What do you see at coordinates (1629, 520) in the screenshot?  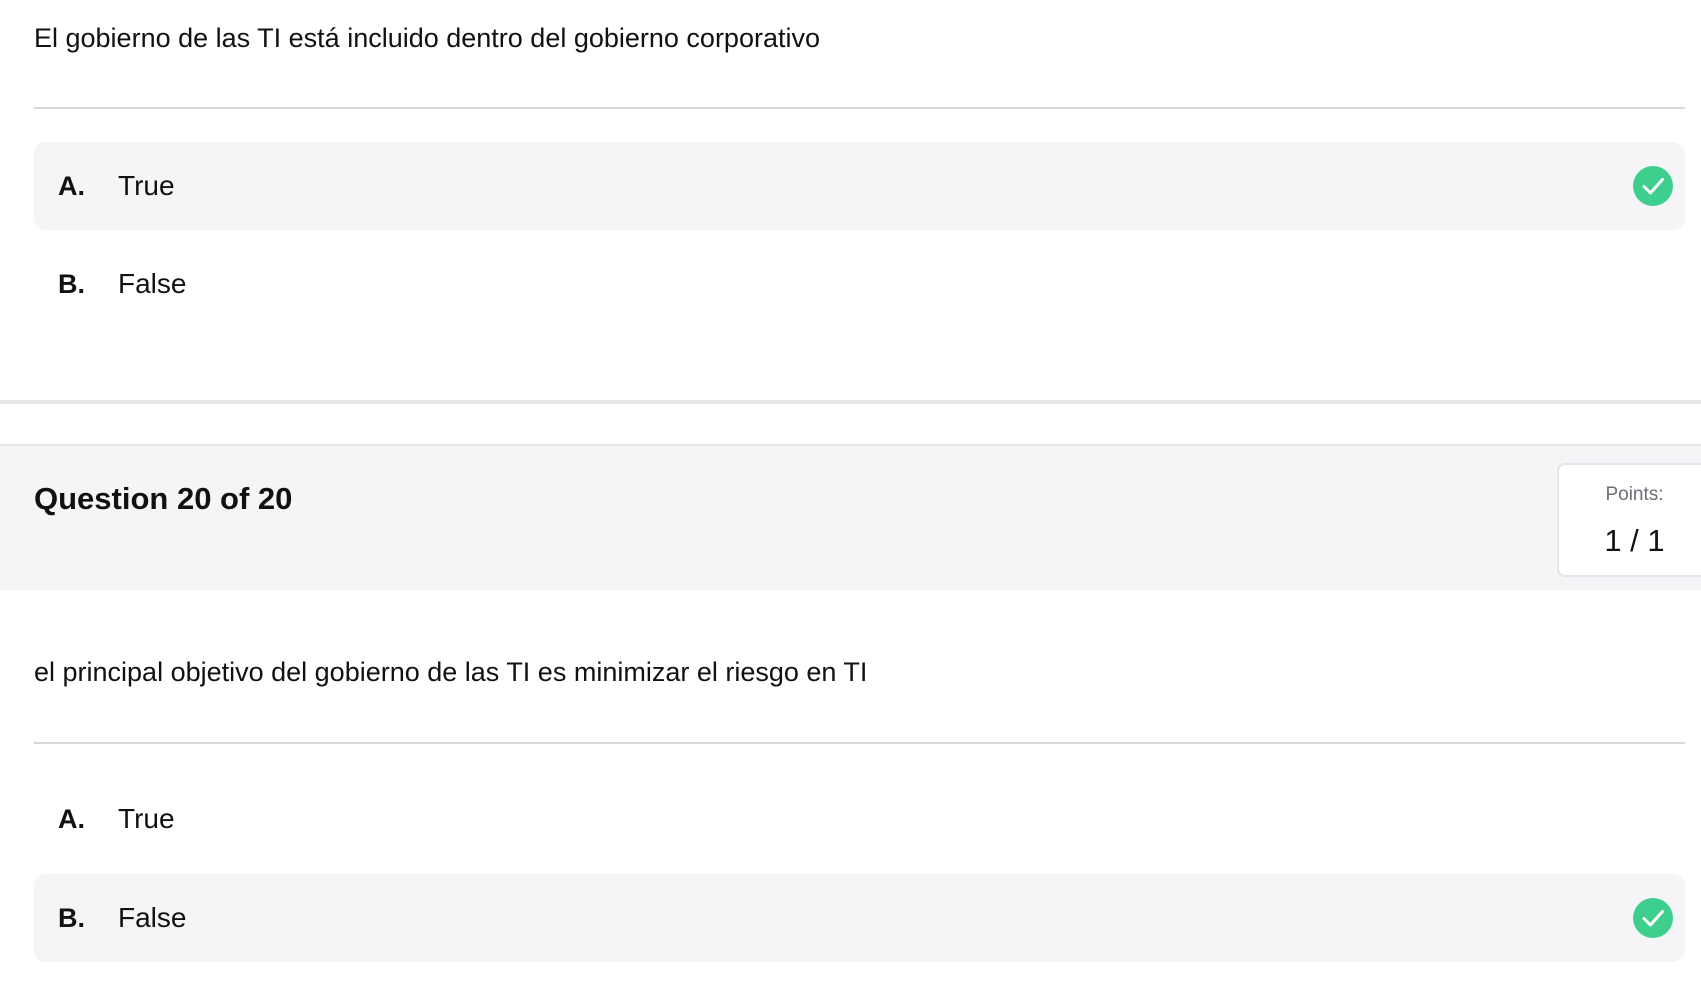 I see `points-box: Points: 1 / 1` at bounding box center [1629, 520].